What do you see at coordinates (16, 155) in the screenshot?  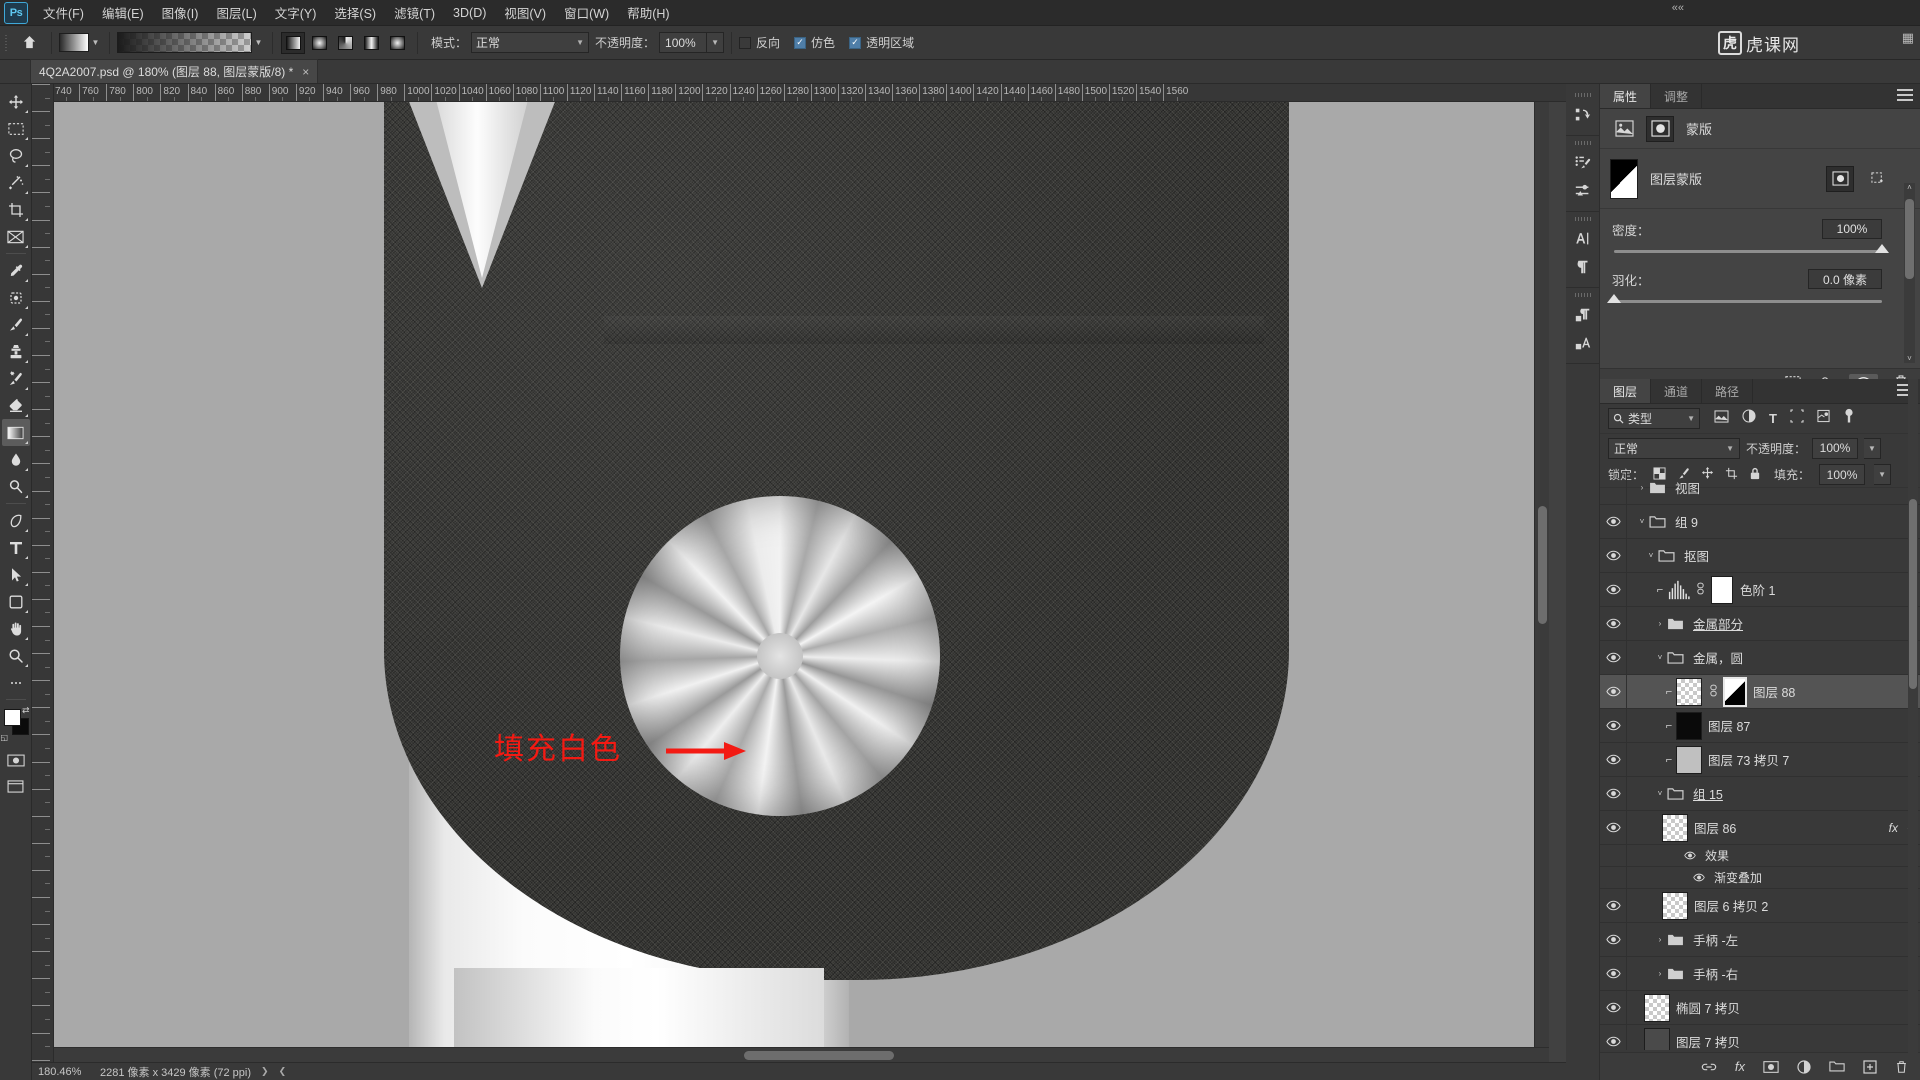 I see `lasso-tool` at bounding box center [16, 155].